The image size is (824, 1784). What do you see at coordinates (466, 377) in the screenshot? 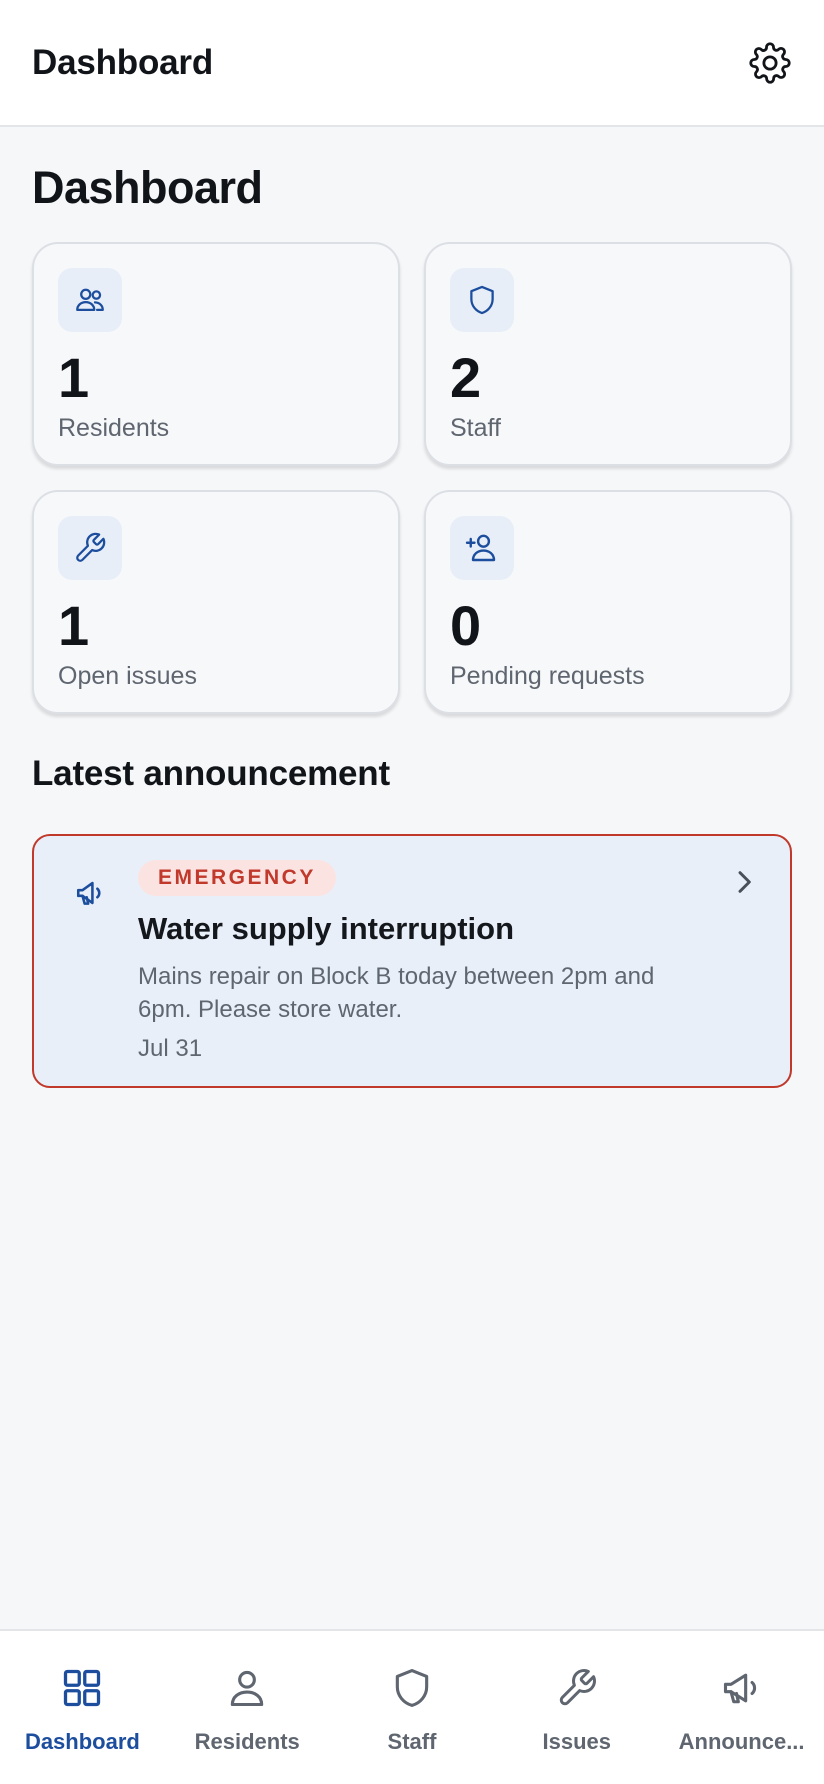
I see `stat-value: 2` at bounding box center [466, 377].